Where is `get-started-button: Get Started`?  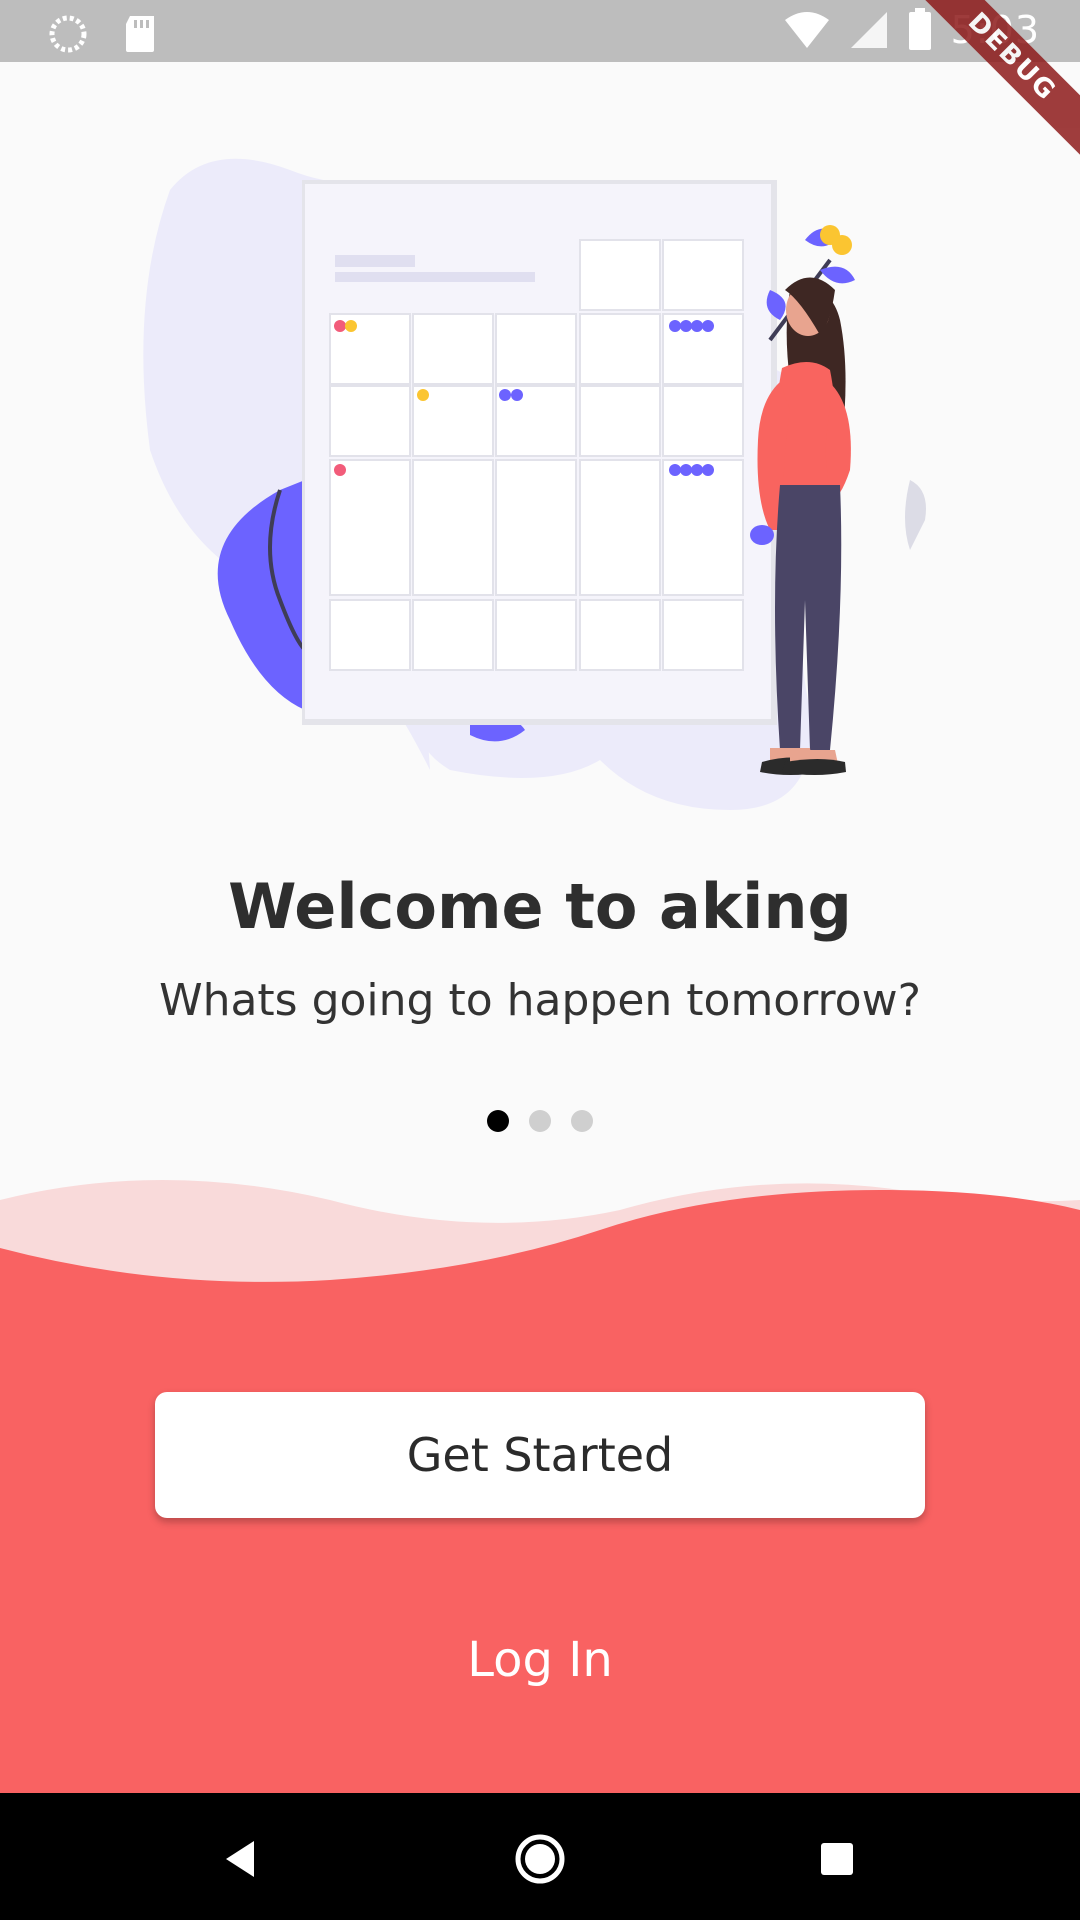 get-started-button: Get Started is located at coordinates (540, 1455).